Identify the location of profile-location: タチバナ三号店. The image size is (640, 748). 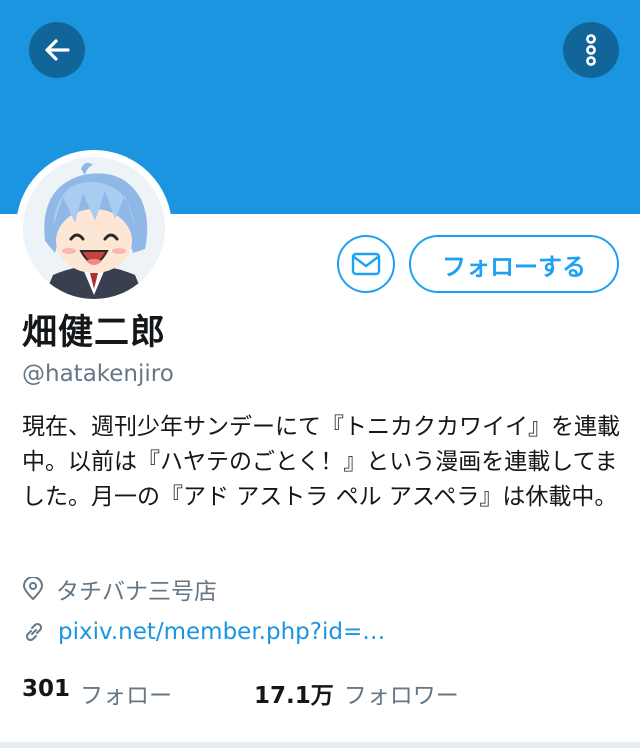
(119, 589).